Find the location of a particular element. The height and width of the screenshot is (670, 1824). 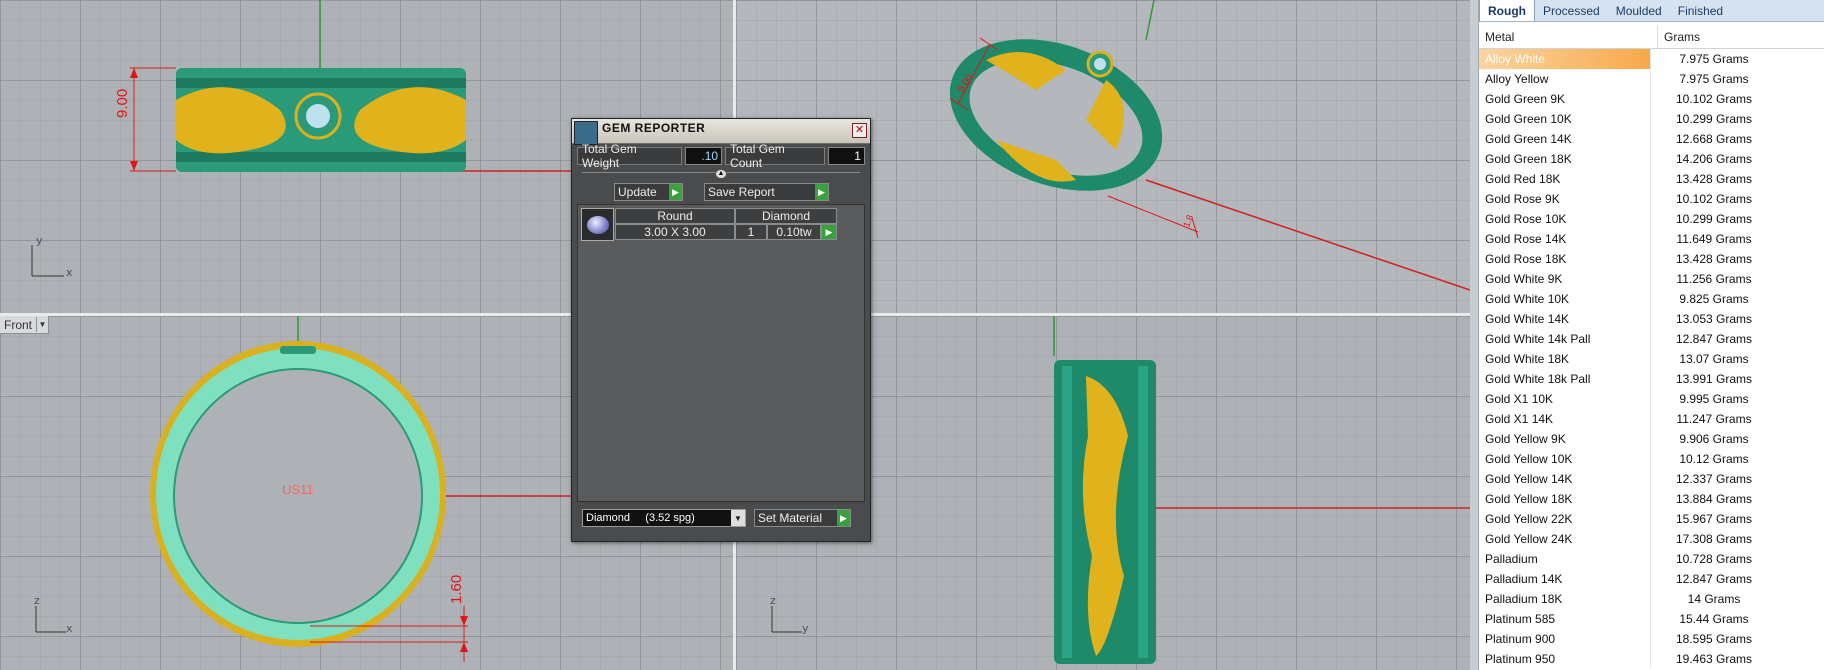

grams-cell: 12.337 Grams is located at coordinates (1714, 479).